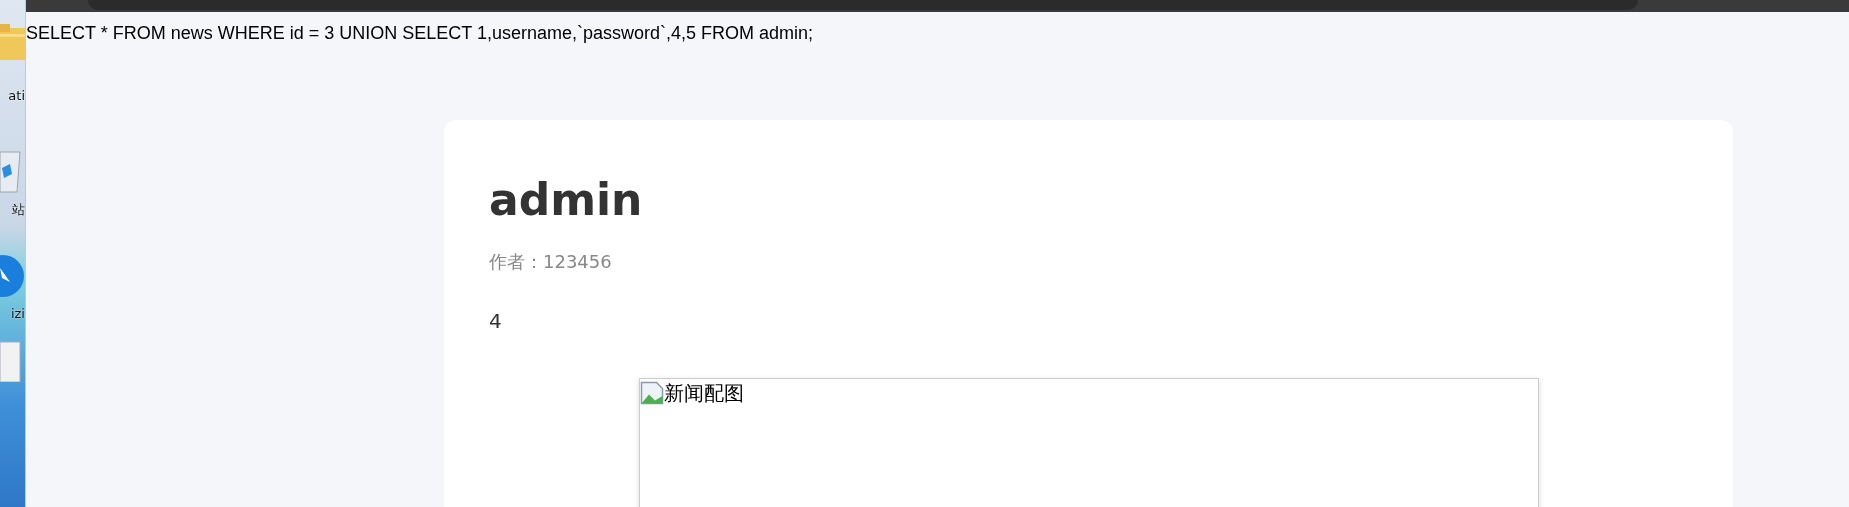 This screenshot has height=507, width=1849. I want to click on article-body-text: 4, so click(496, 321).